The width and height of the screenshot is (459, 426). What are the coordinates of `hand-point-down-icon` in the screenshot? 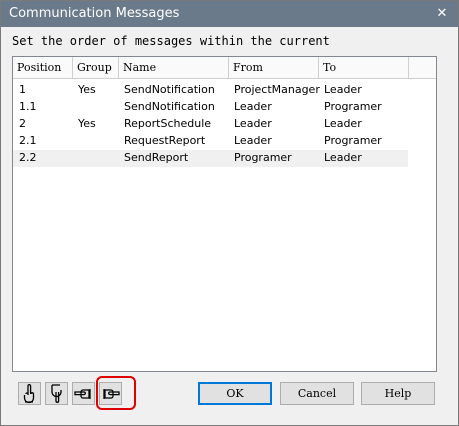 It's located at (56, 393).